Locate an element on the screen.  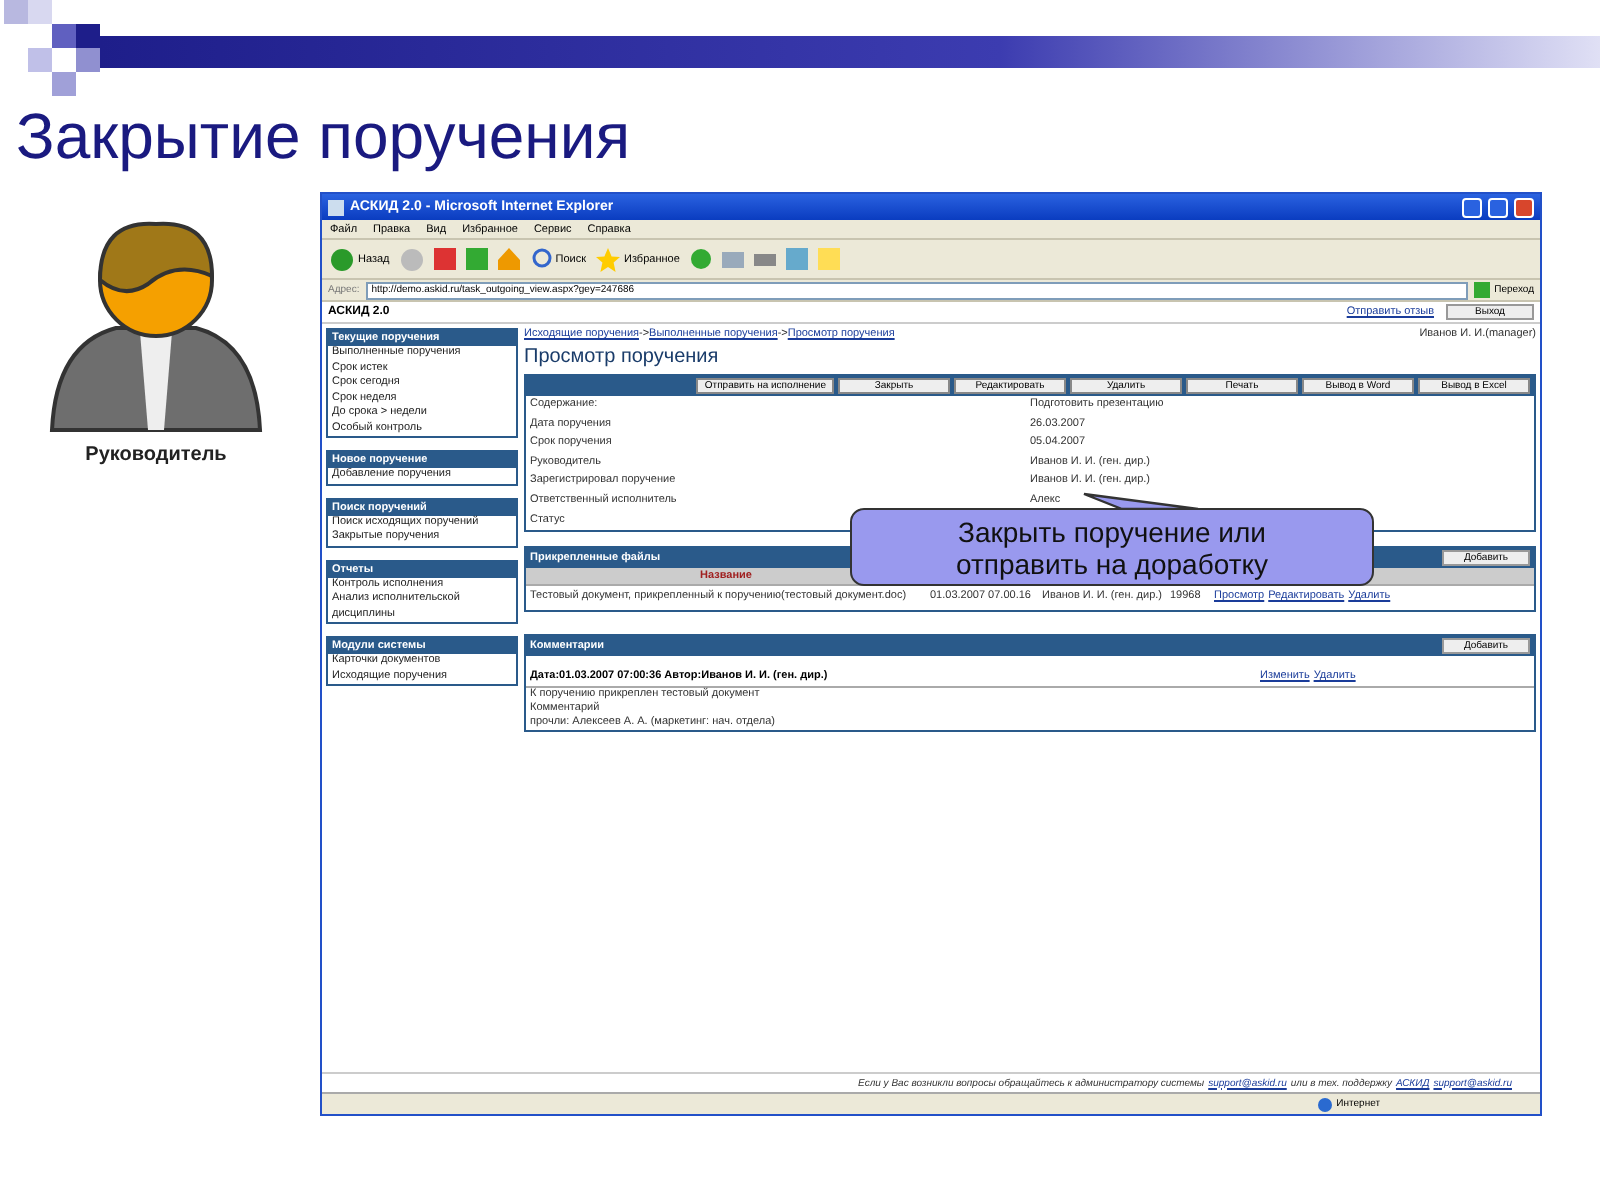
globe-icon is located at coordinates (1325, 1104).